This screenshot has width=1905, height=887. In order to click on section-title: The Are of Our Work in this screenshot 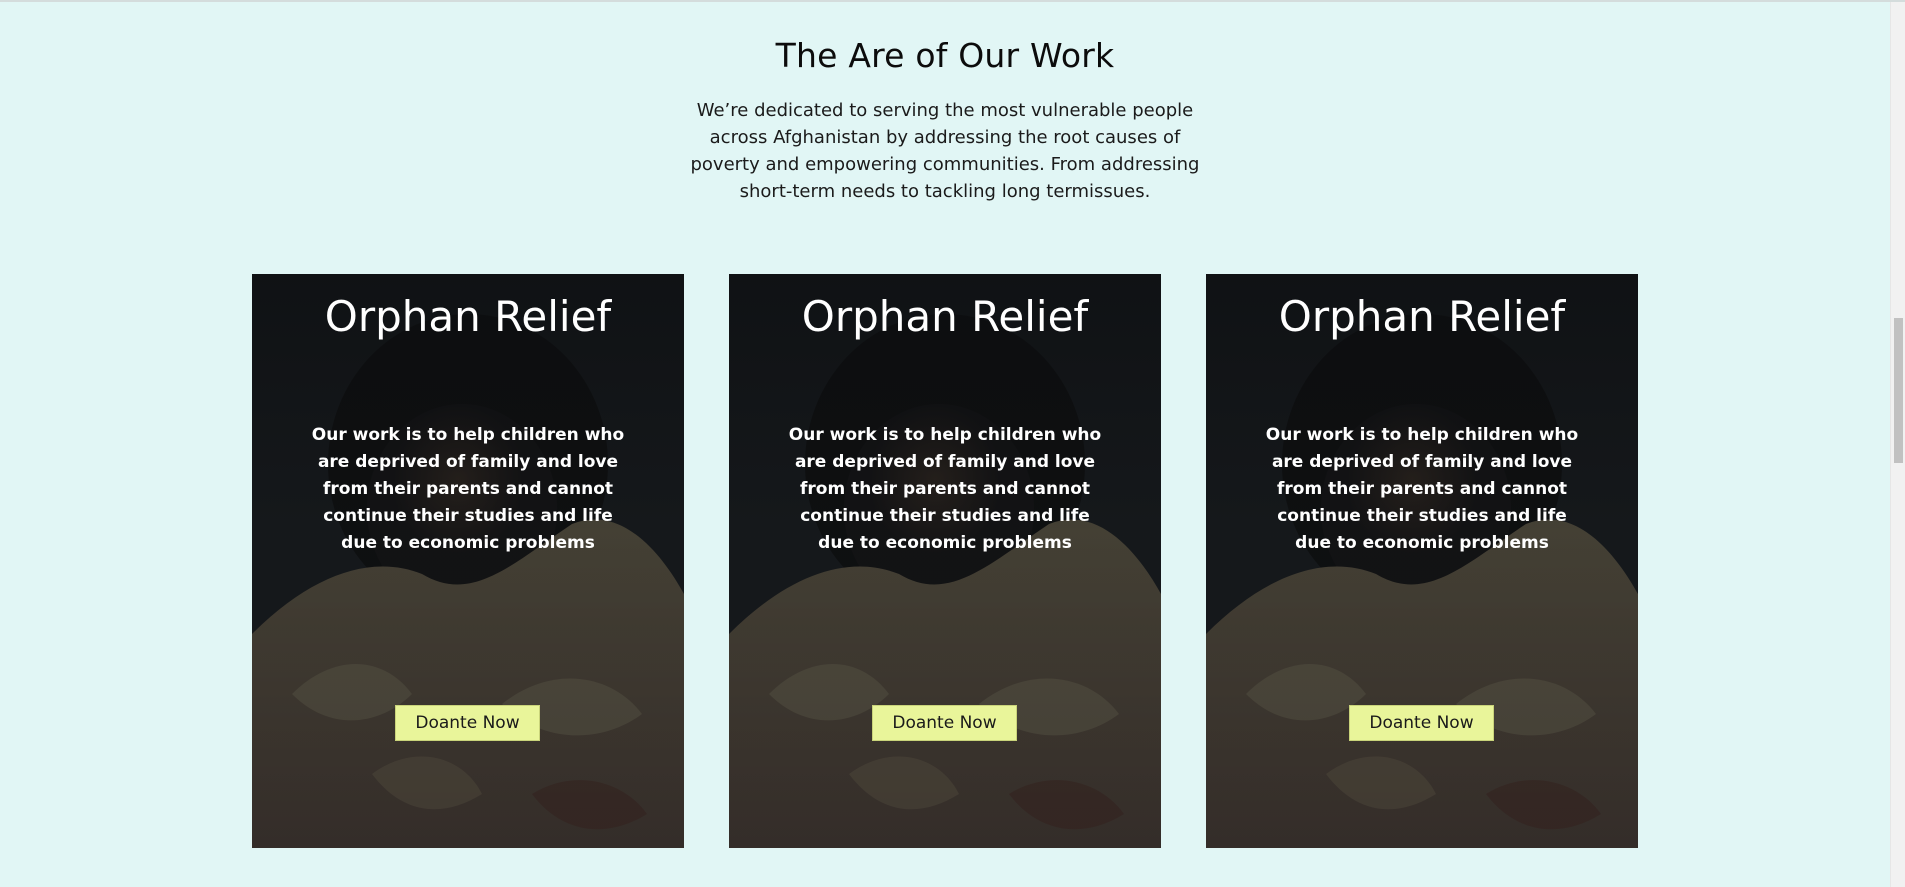, I will do `click(945, 55)`.